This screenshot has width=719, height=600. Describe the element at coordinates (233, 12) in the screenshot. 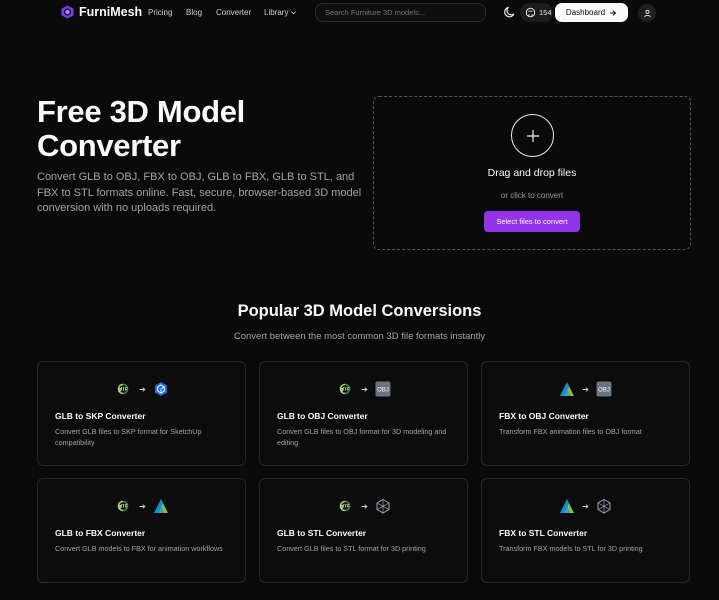

I see `nav-link-converter: Converter` at that location.